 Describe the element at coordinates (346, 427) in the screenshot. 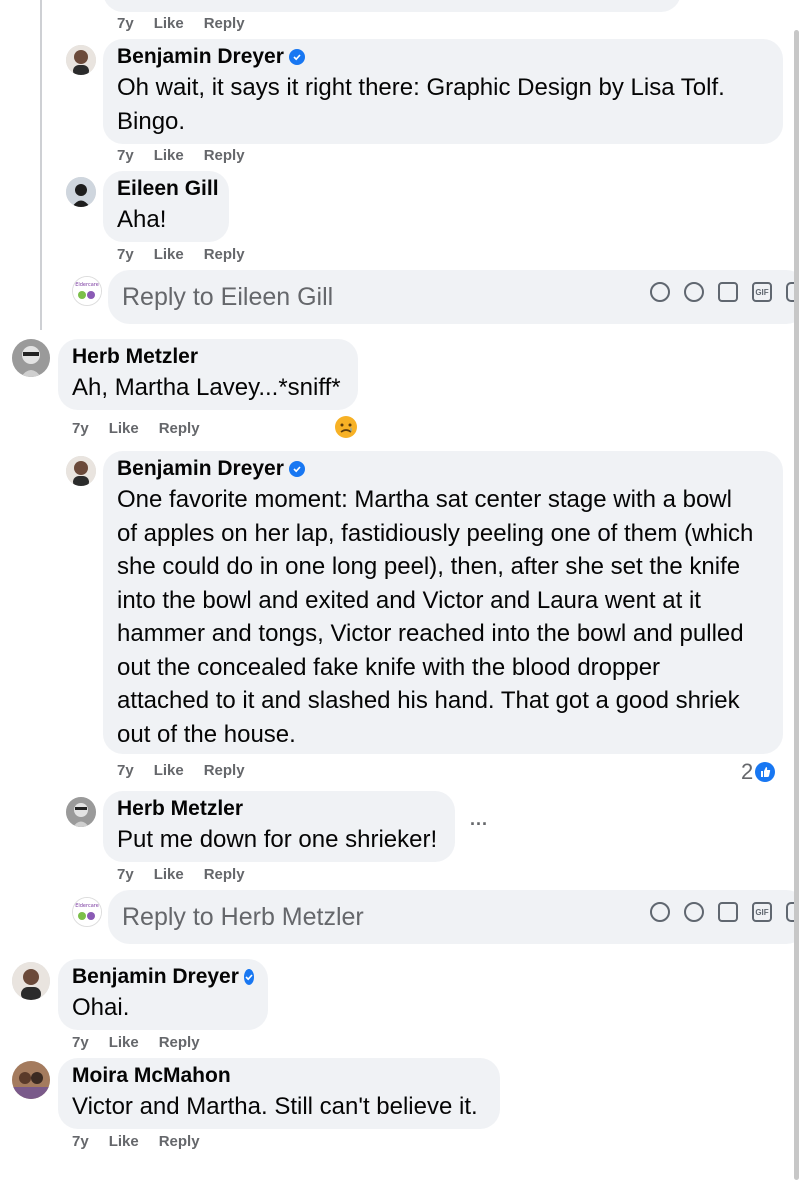

I see `sad-reaction-icon` at that location.